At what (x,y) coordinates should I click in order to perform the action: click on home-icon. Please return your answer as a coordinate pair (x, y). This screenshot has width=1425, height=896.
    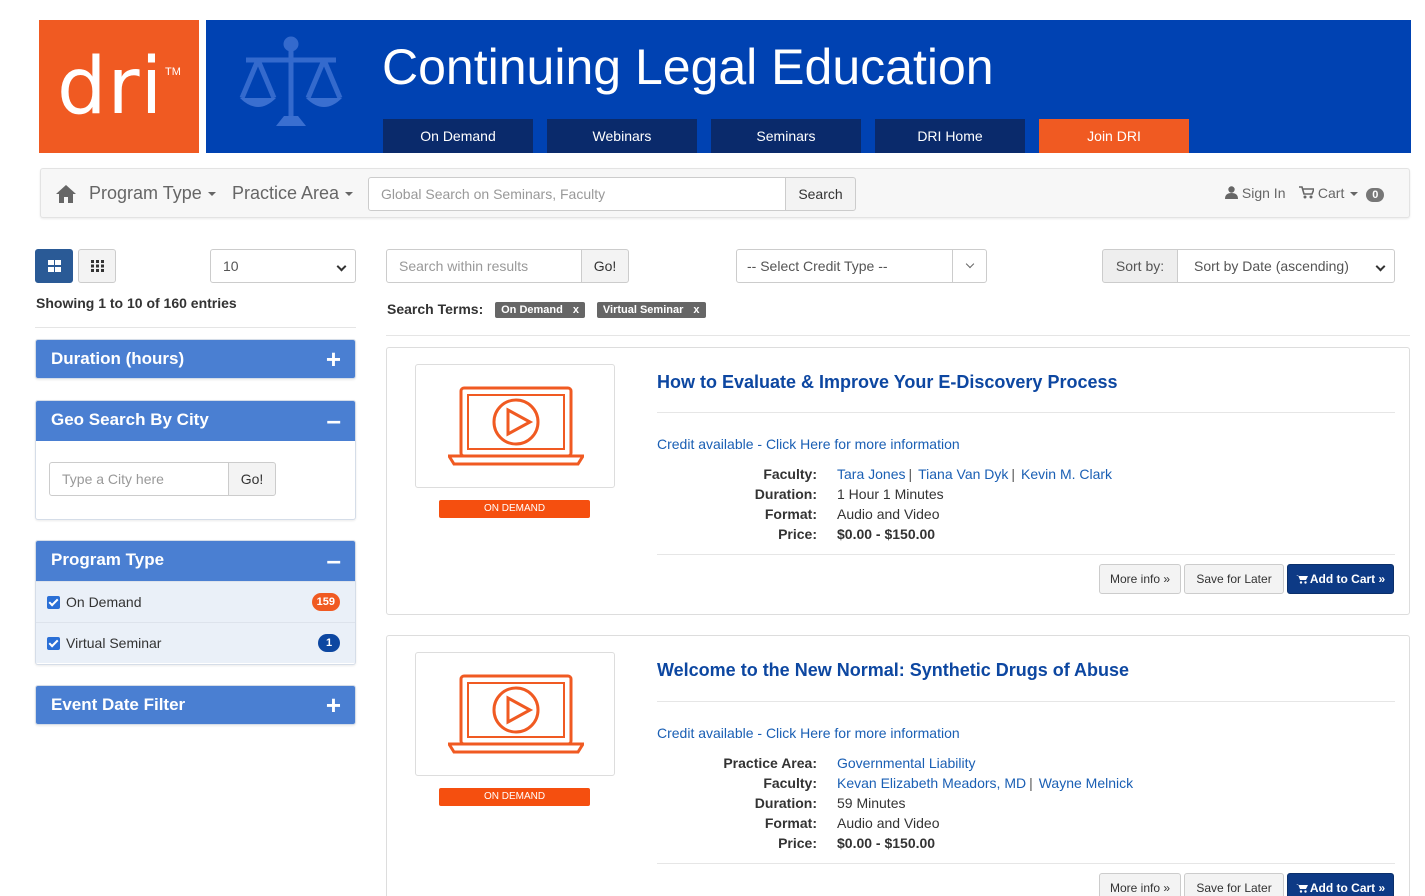
    Looking at the image, I should click on (66, 194).